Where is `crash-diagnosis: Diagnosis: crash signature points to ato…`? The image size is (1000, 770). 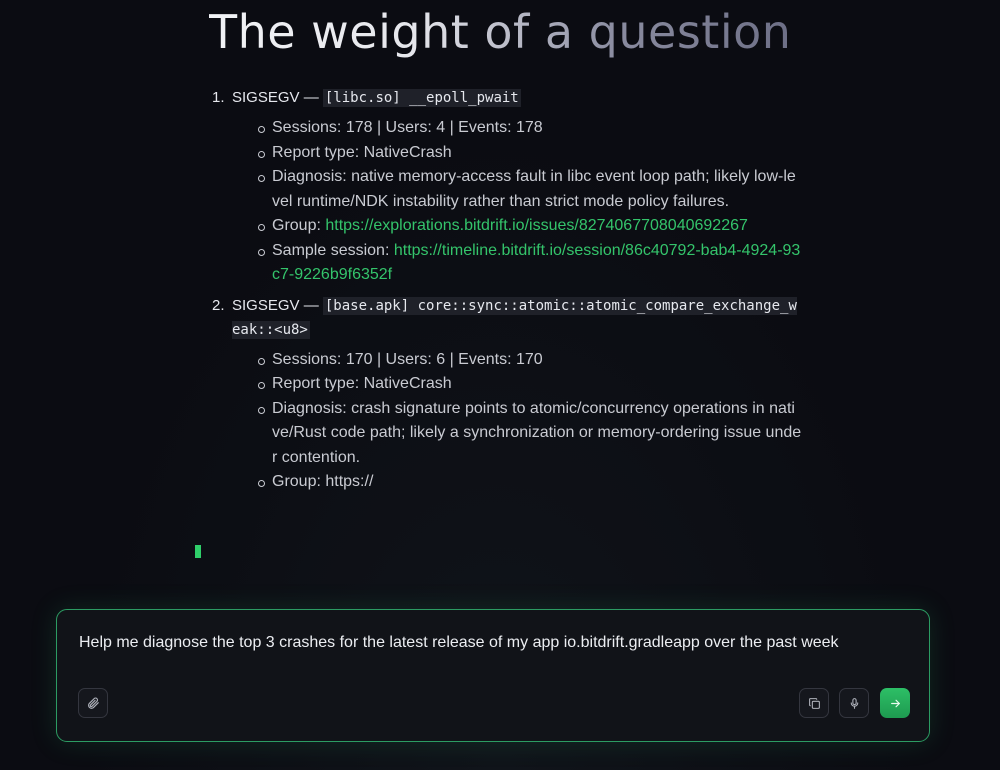 crash-diagnosis: Diagnosis: crash signature points to ato… is located at coordinates (530, 434).